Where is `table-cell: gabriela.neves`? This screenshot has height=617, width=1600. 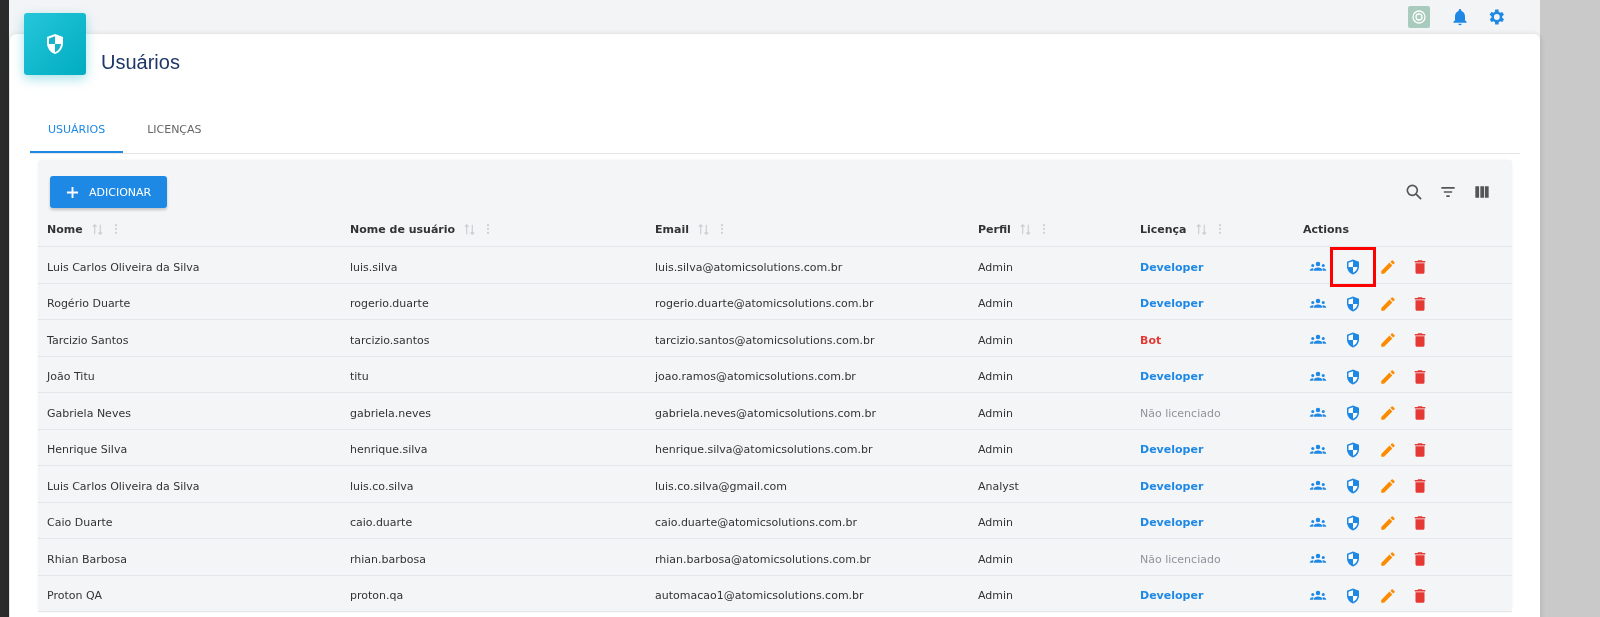
table-cell: gabriela.neves is located at coordinates (391, 413).